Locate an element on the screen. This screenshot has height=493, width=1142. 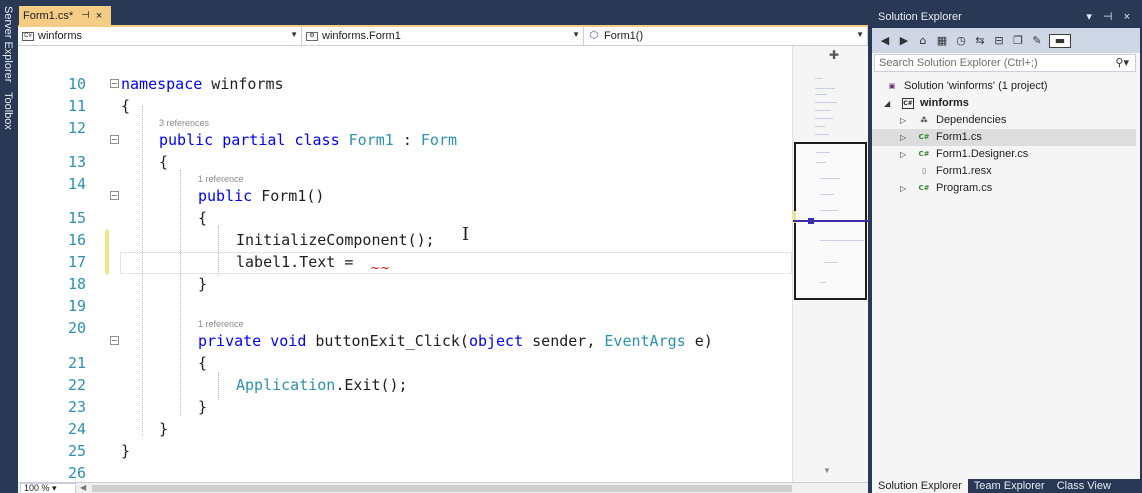
code-line: 18 label1.Text = ~~ is located at coordinates (405, 272).